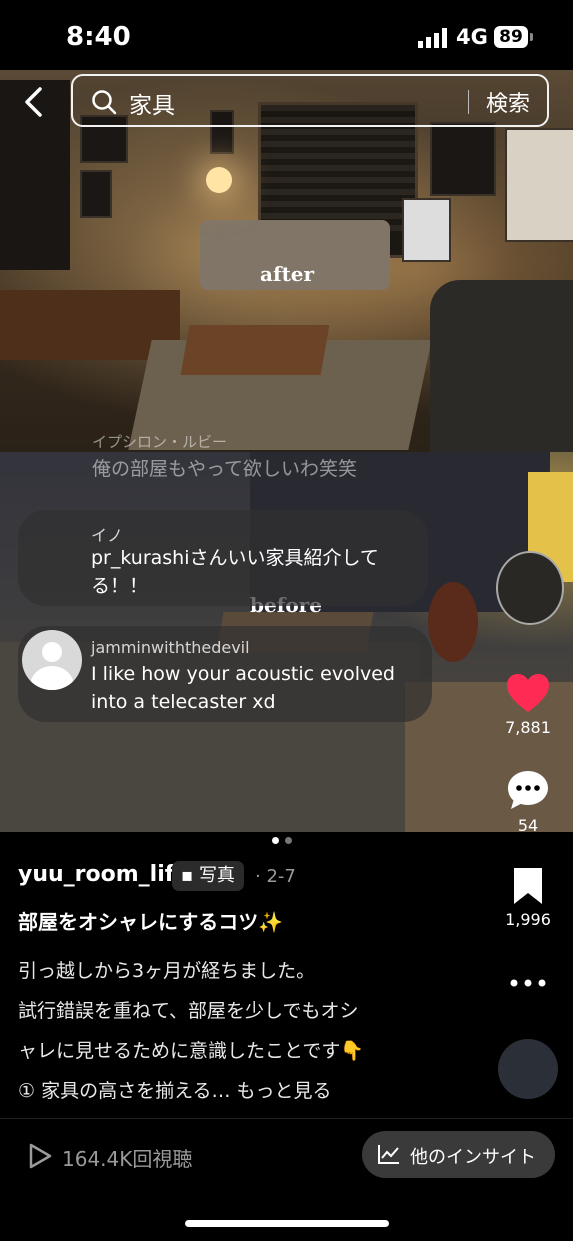 Image resolution: width=573 pixels, height=1241 pixels. Describe the element at coordinates (34, 102) in the screenshot. I see `back-icon` at that location.